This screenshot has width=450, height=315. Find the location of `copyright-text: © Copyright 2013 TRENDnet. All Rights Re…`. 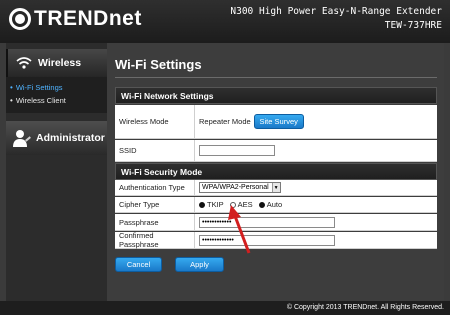

copyright-text: © Copyright 2013 TRENDnet. All Rights Re… is located at coordinates (365, 307).